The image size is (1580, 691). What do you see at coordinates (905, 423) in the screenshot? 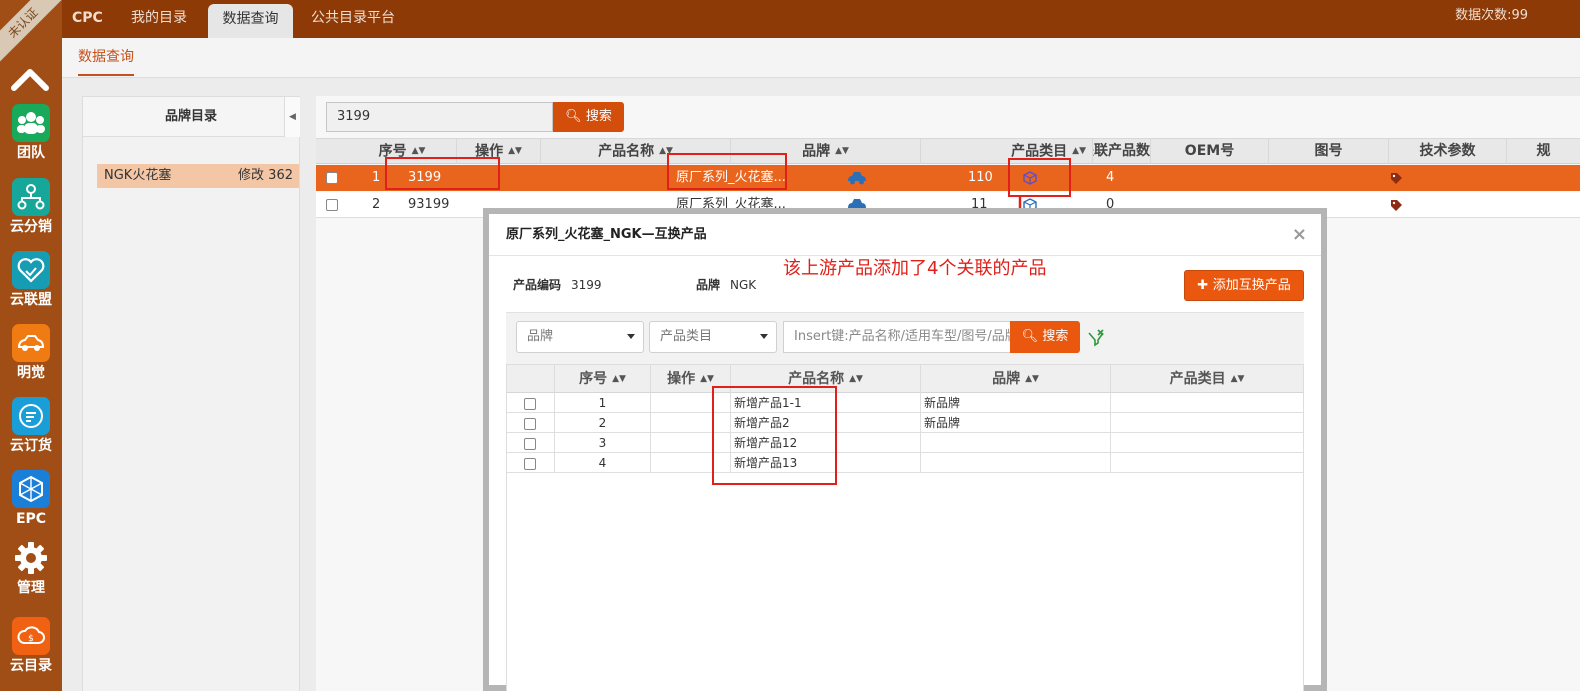
I see `table-row: 2 新增产品2 新品牌` at bounding box center [905, 423].